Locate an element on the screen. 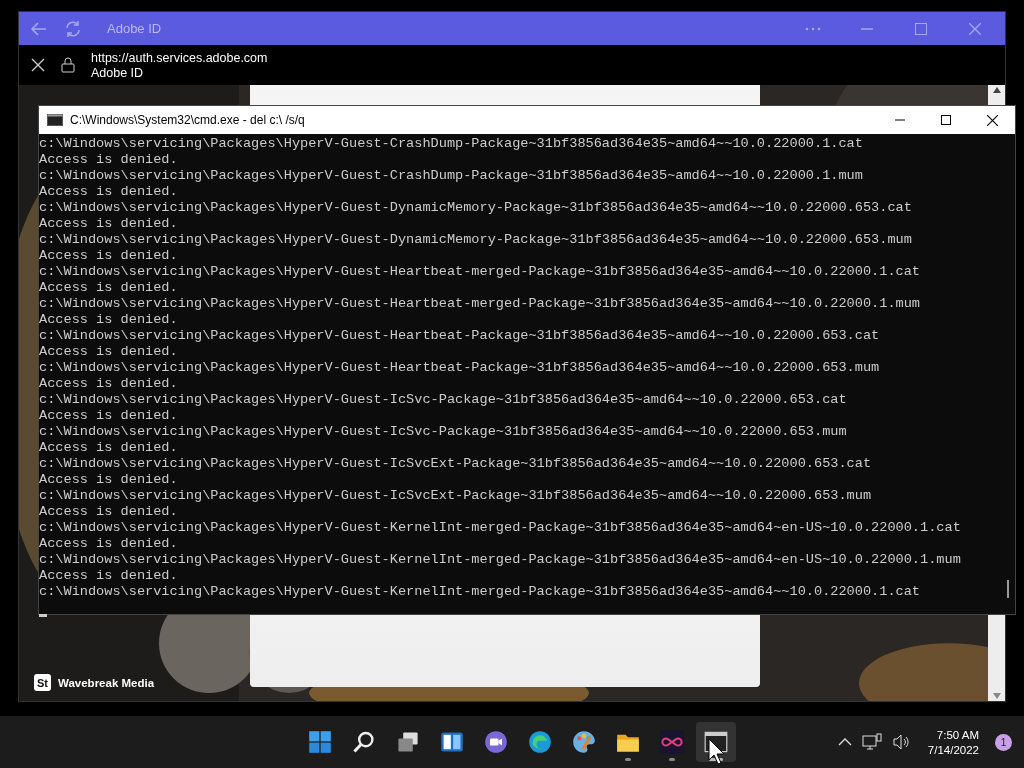 This screenshot has width=1024, height=768. console-line: c:\Windows\servicing\Packages\HyperV-Guest-Heartbeat-merged-Package~31bf3856ad364e35~amd64~~10.0.22000.1.cat is located at coordinates (480, 272).